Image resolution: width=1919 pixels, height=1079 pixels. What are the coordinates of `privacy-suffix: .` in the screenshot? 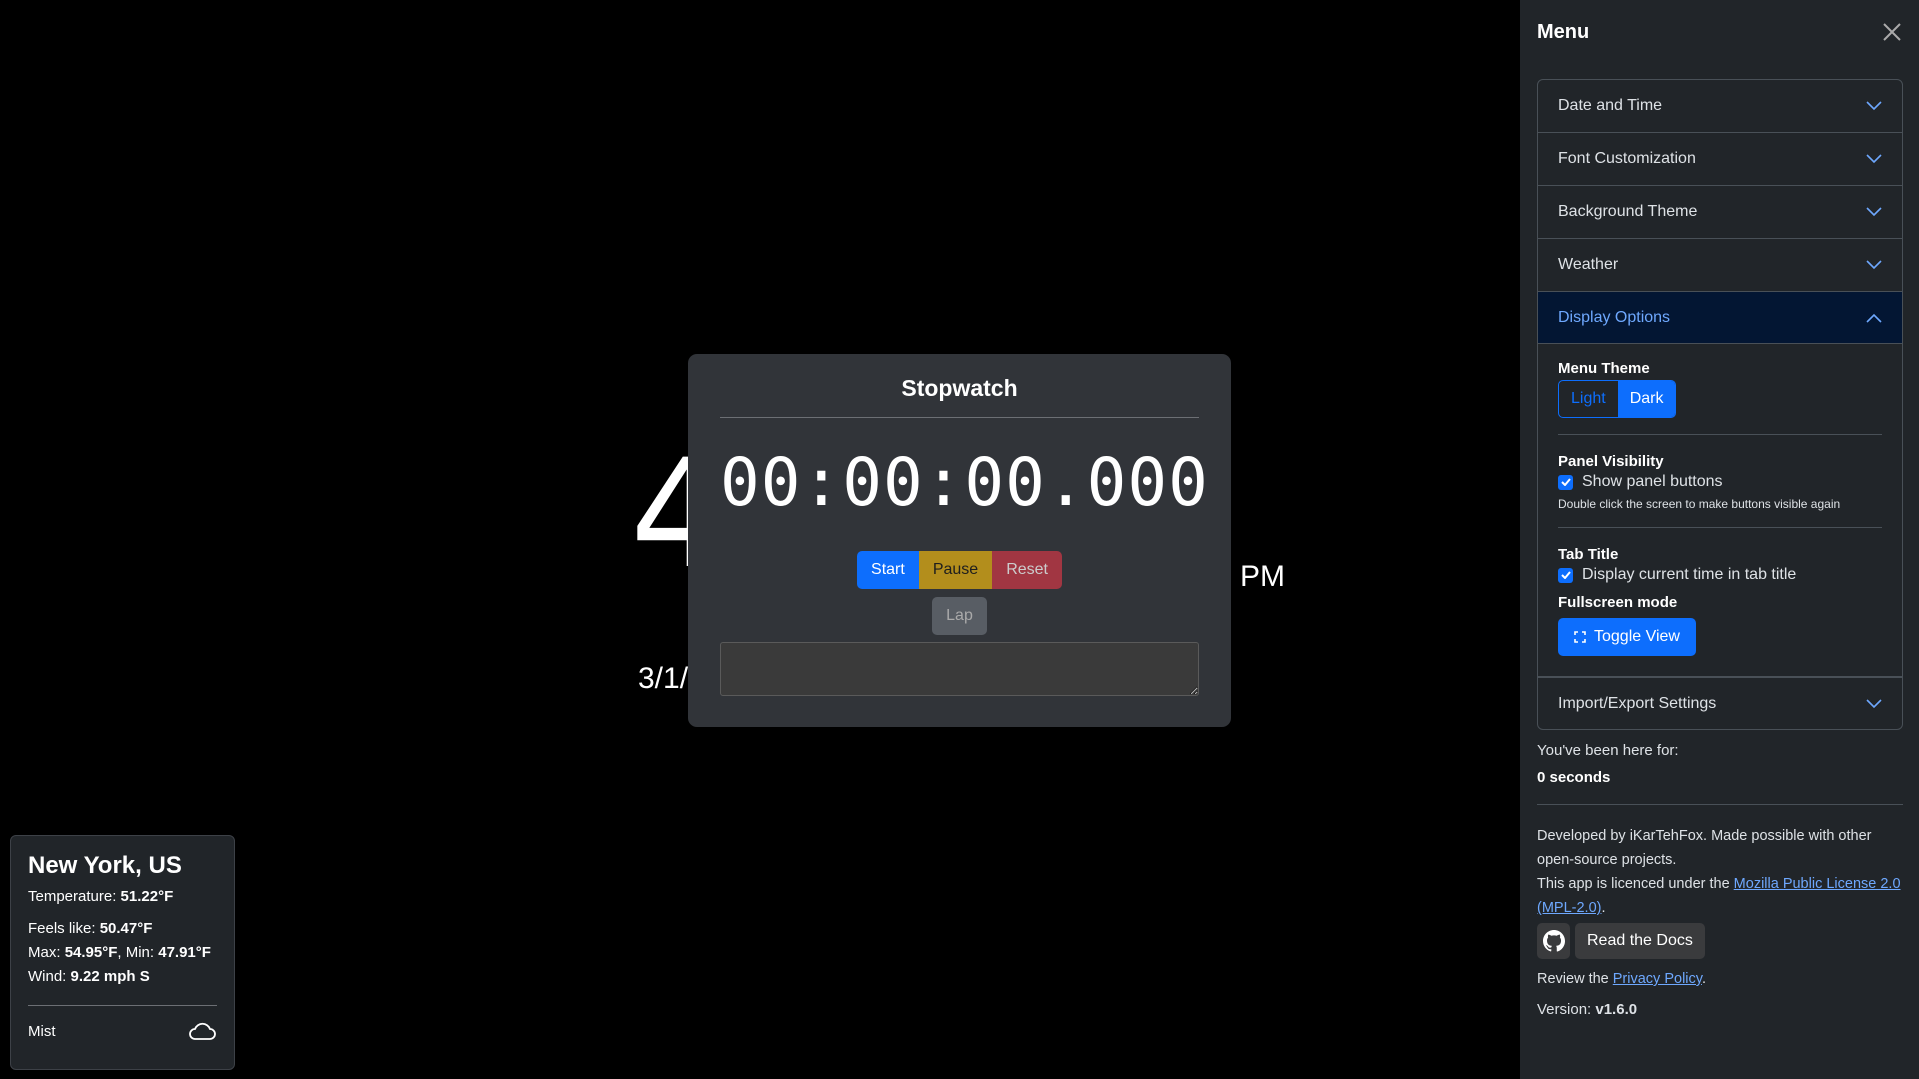 It's located at (1703, 979).